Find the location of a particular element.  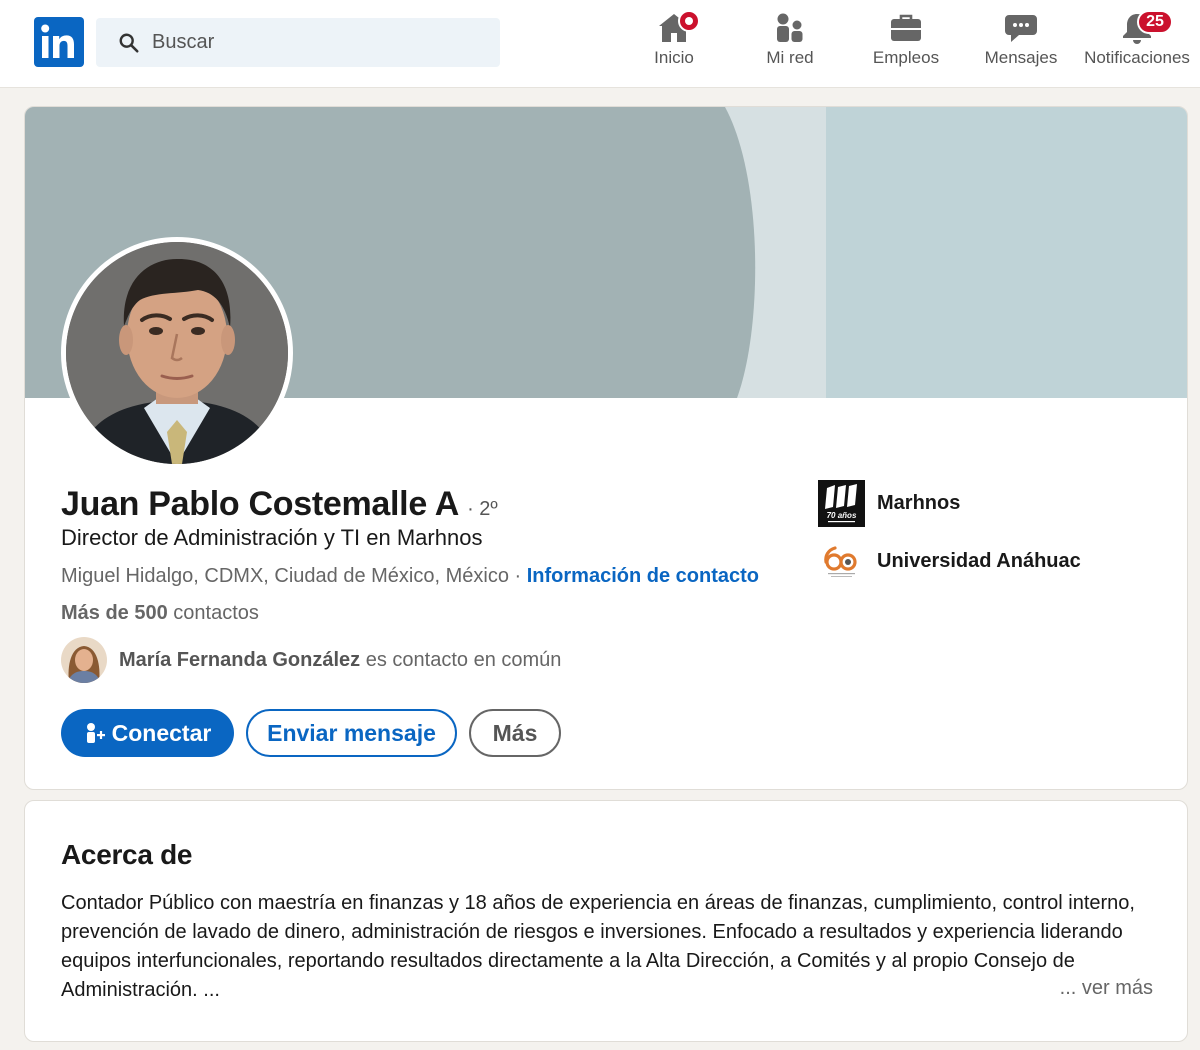

nav-item-messages: Mensajes is located at coordinates (1021, 43).